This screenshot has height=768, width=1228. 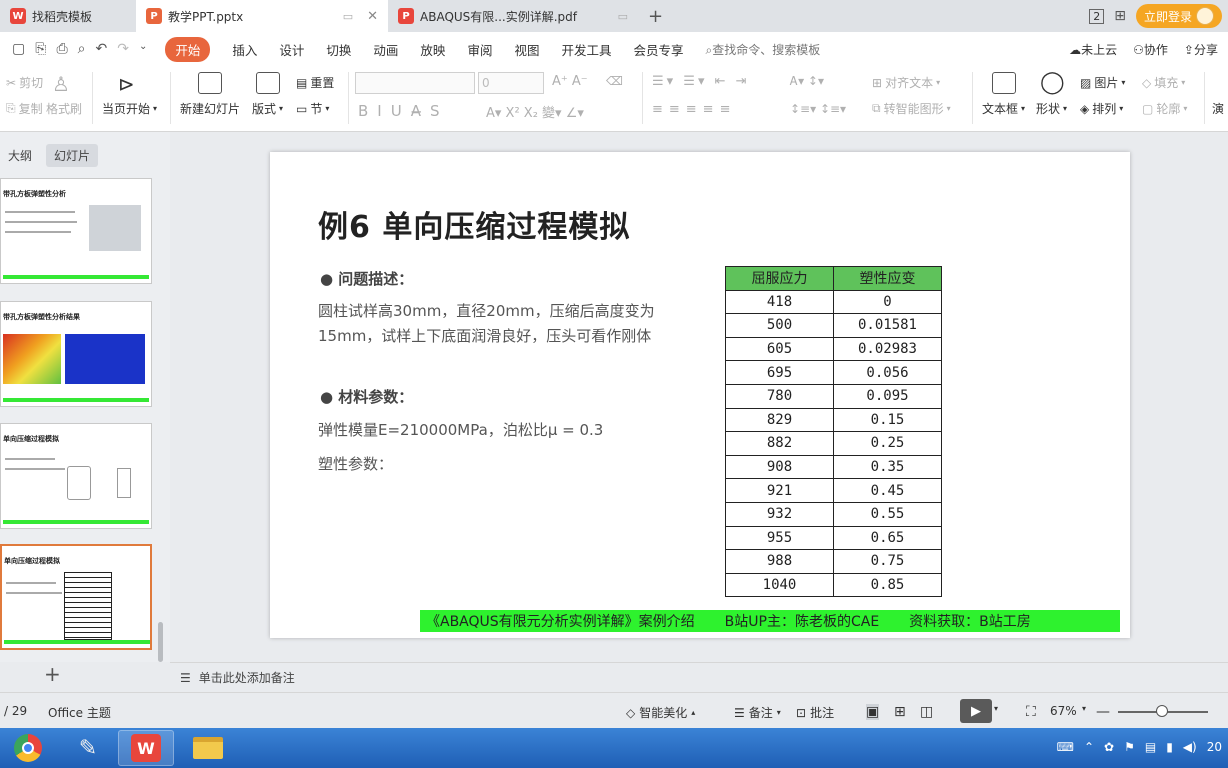 What do you see at coordinates (372, 16) in the screenshot?
I see `close-icon: ✕` at bounding box center [372, 16].